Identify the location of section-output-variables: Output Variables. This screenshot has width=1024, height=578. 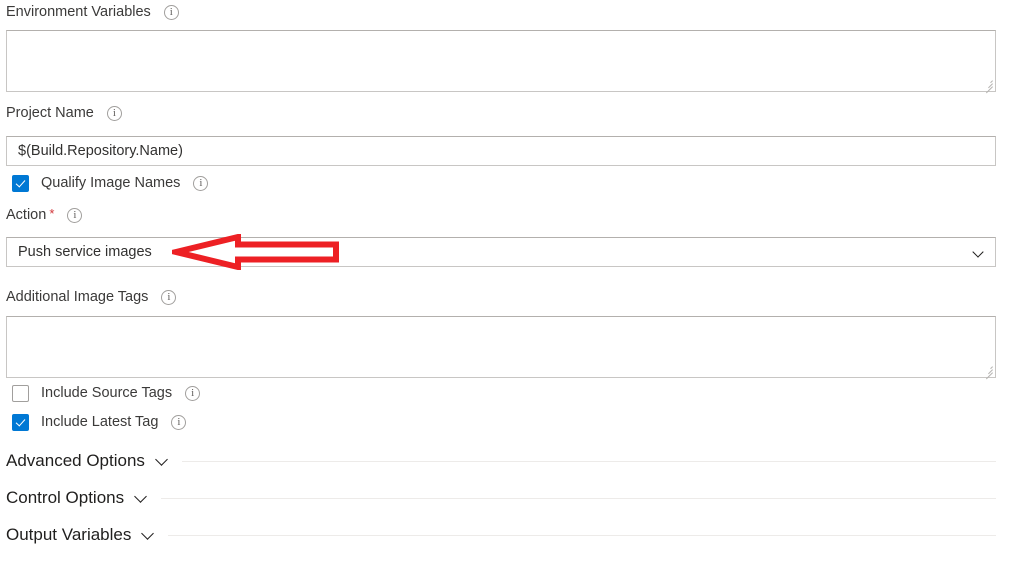
(501, 535).